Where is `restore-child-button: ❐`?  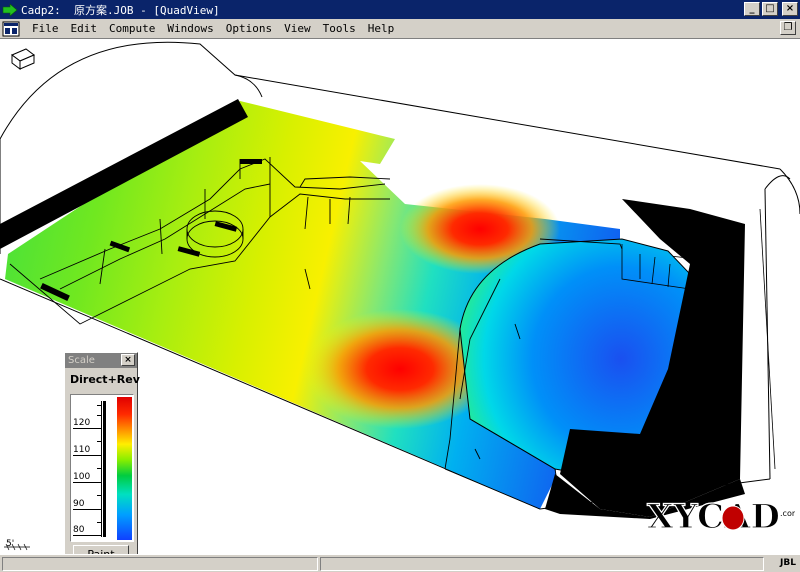
restore-child-button: ❐ is located at coordinates (788, 28).